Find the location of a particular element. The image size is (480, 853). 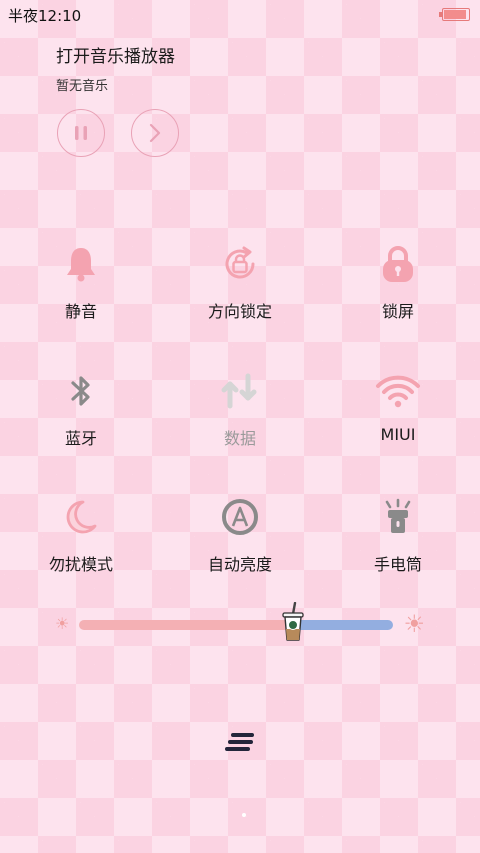

toggle-bluetooth-label: 蓝牙 is located at coordinates (80, 438).